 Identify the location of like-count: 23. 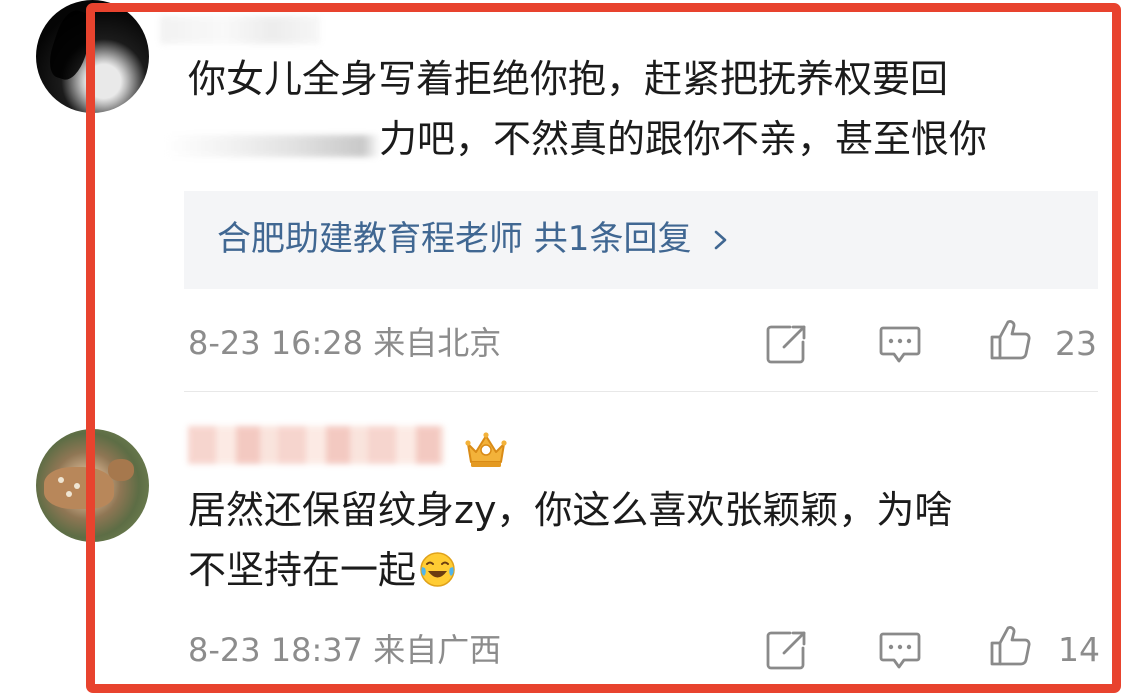
(1076, 343).